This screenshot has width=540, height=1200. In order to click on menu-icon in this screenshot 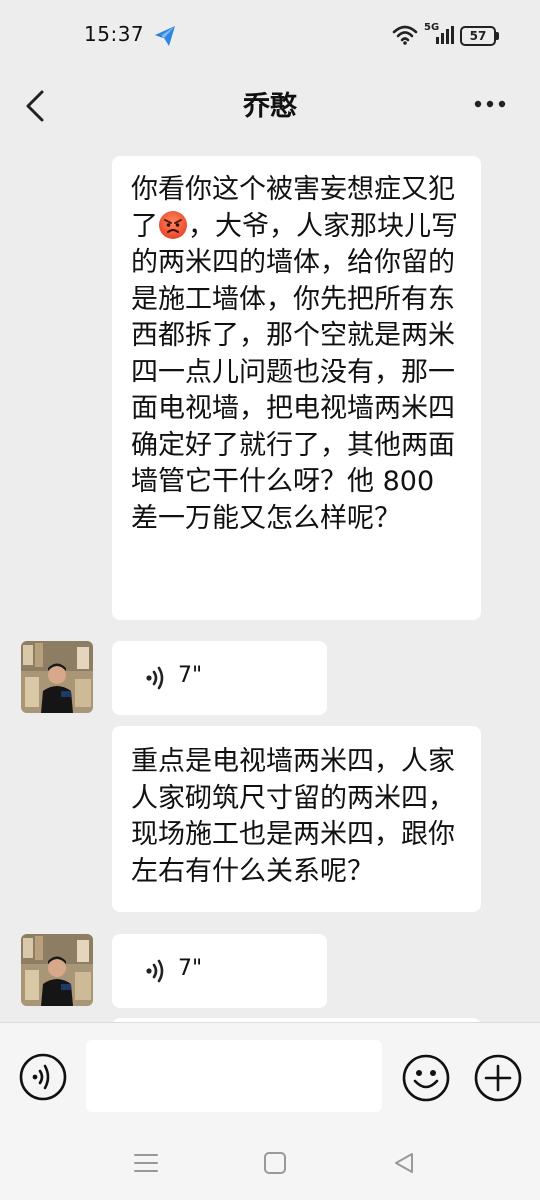, I will do `click(146, 1163)`.